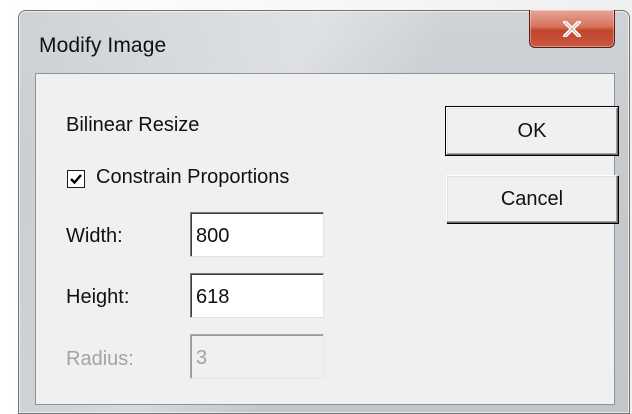 This screenshot has width=632, height=414. I want to click on width-label: Width:, so click(94, 236).